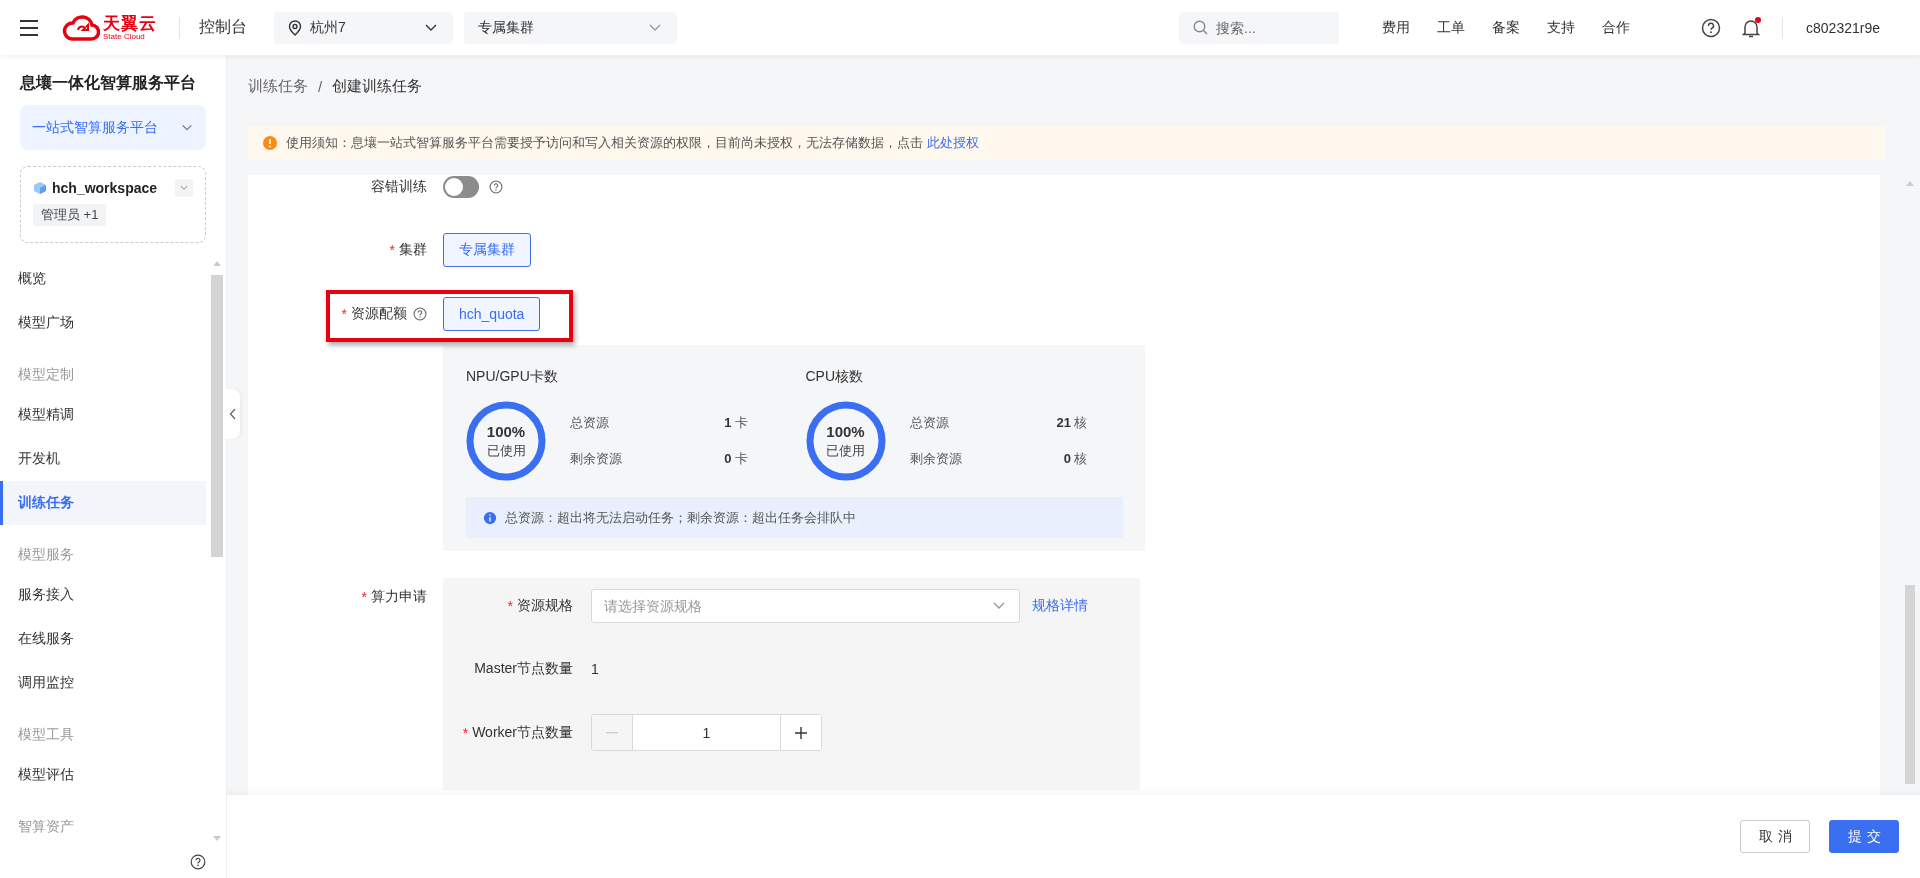 This screenshot has width=1920, height=878. I want to click on nav-group-label: 模型定制, so click(46, 374).